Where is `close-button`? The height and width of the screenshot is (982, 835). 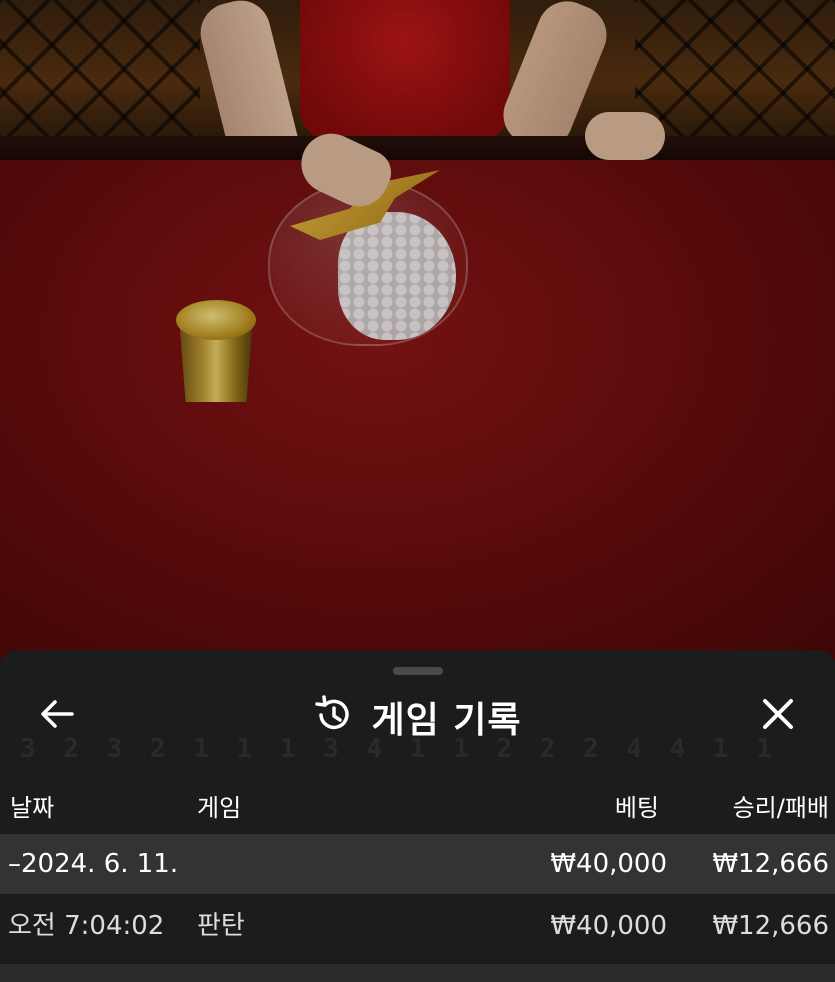
close-button is located at coordinates (778, 716).